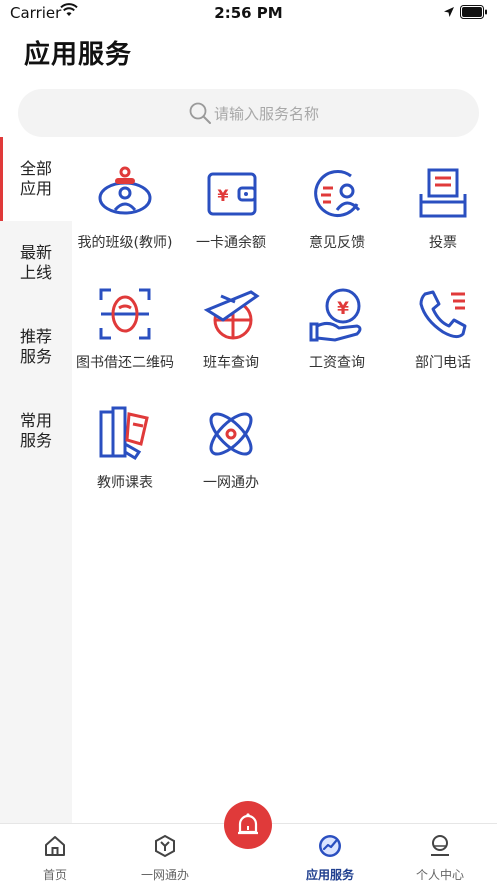  Describe the element at coordinates (125, 190) in the screenshot. I see `class-icon` at that location.